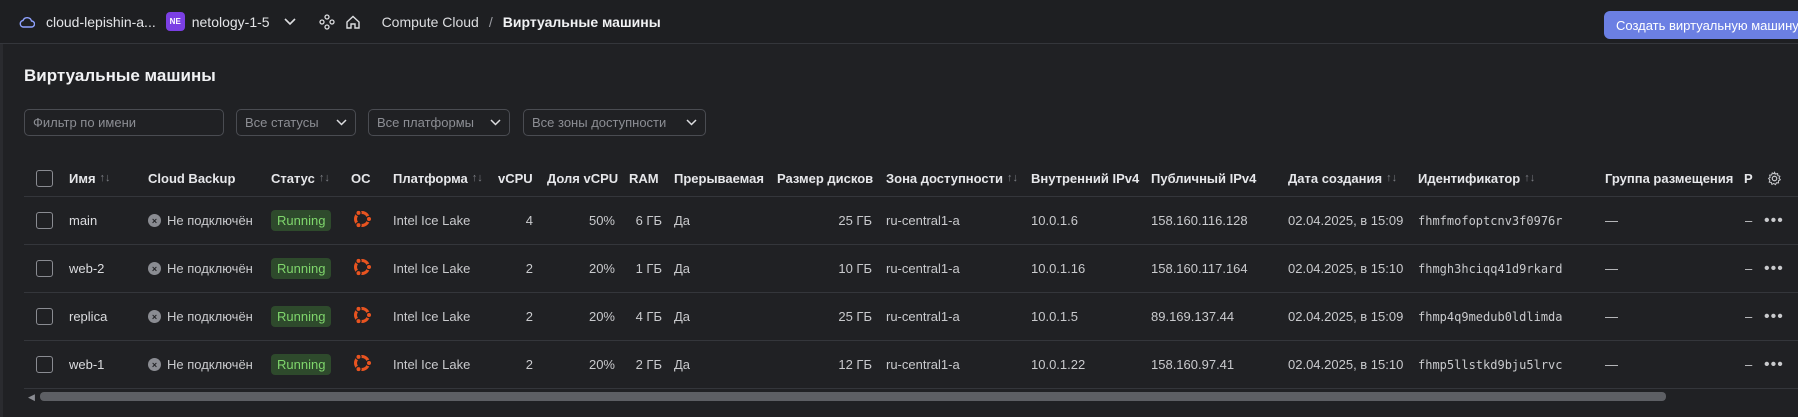 This screenshot has height=417, width=1798. Describe the element at coordinates (362, 316) in the screenshot. I see `ubuntu-icon` at that location.